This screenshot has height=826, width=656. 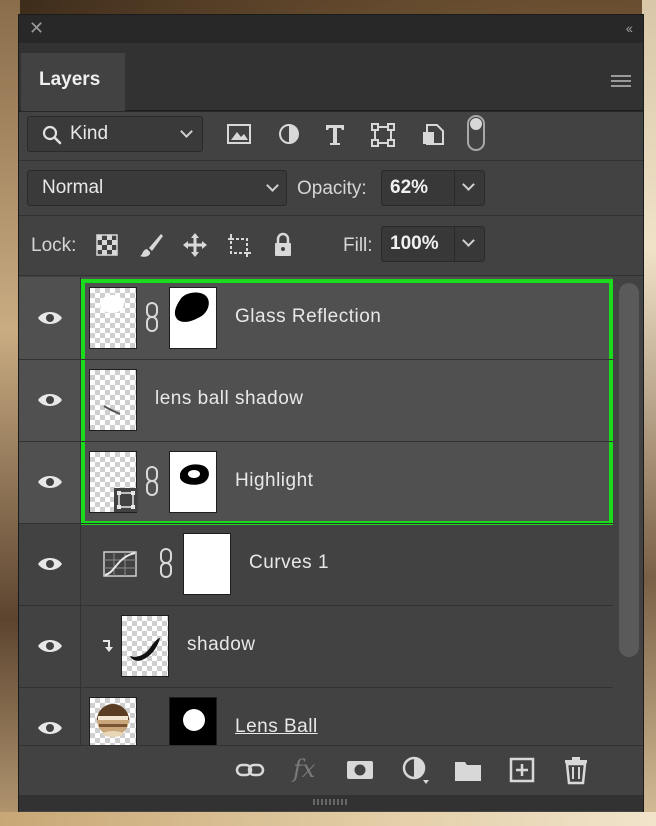 I want to click on fill-label: Fill:, so click(x=358, y=245).